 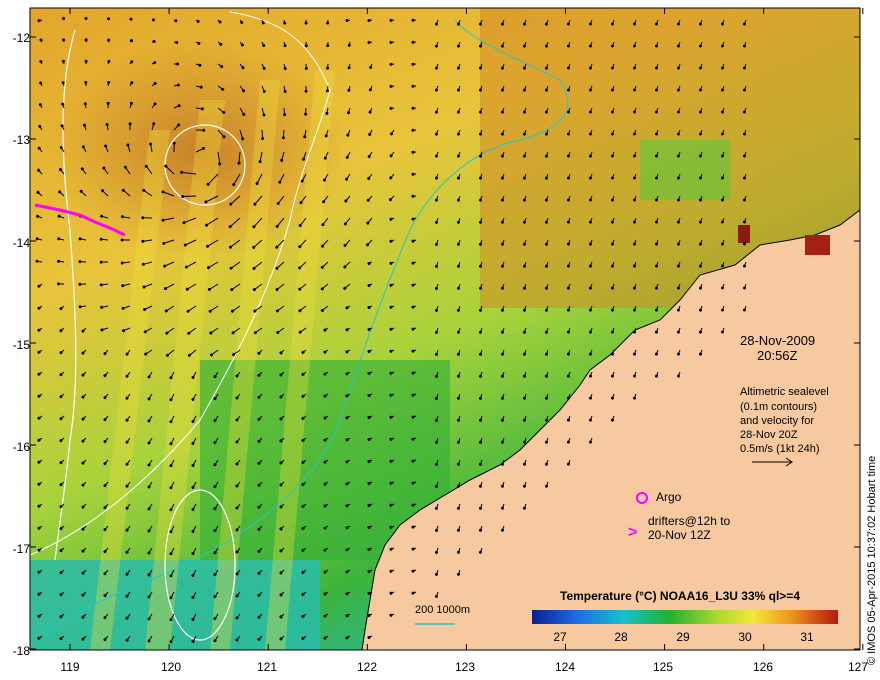 I want to click on land-hot-spot, so click(x=744, y=234).